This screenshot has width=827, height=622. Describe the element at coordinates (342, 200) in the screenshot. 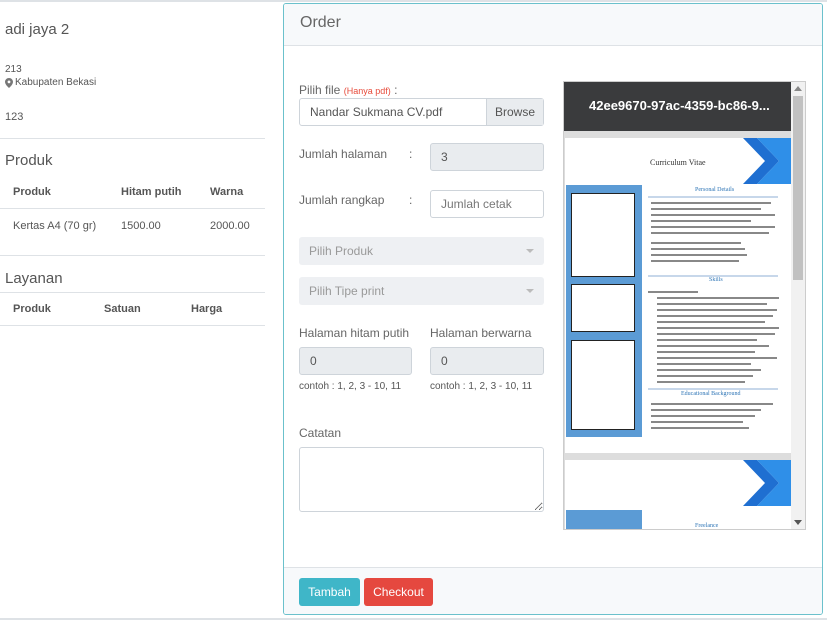

I see `jumlah-rangkap-label: Jumlah rangkap` at that location.